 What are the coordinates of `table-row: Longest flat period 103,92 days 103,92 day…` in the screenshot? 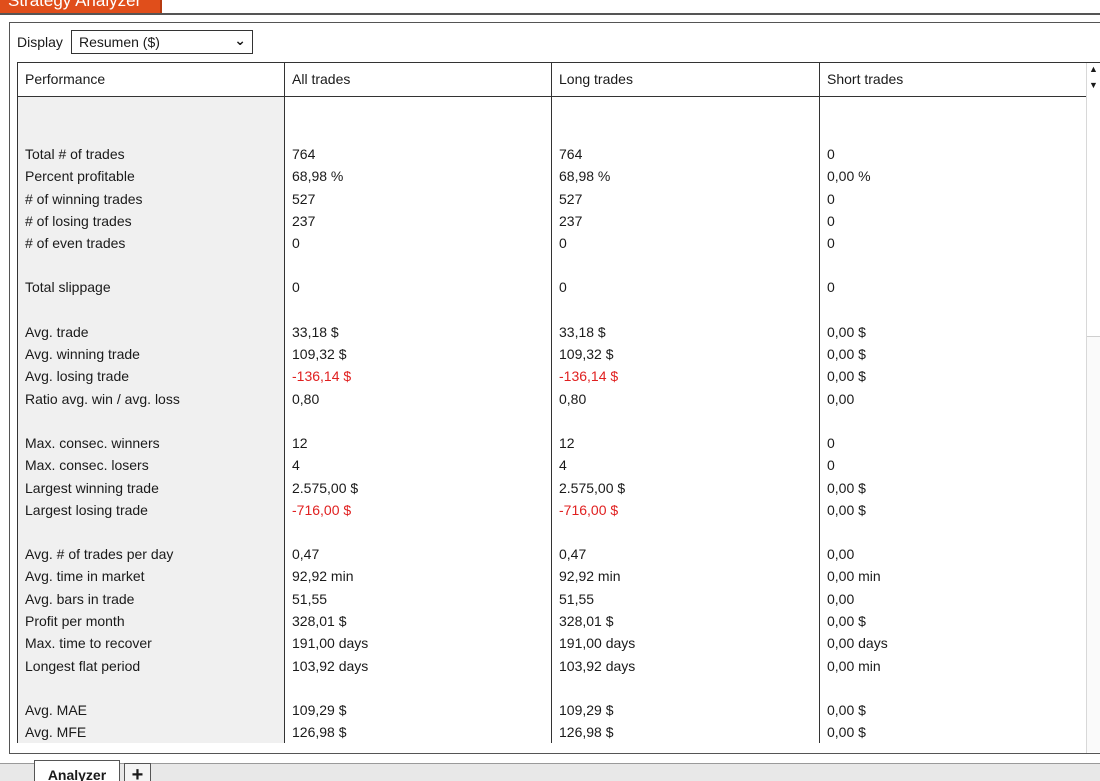 It's located at (552, 666).